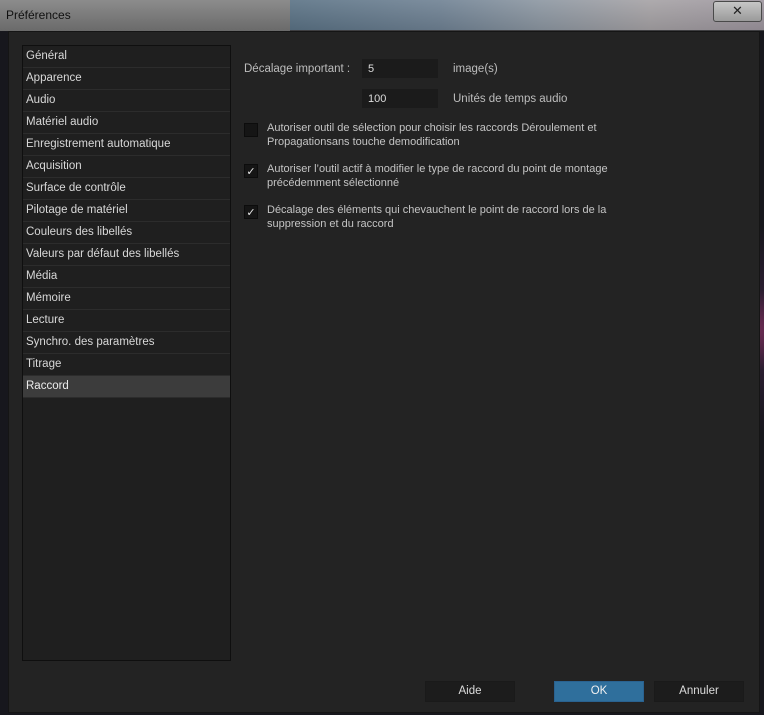  Describe the element at coordinates (599, 691) in the screenshot. I see `ok-button: OK` at that location.